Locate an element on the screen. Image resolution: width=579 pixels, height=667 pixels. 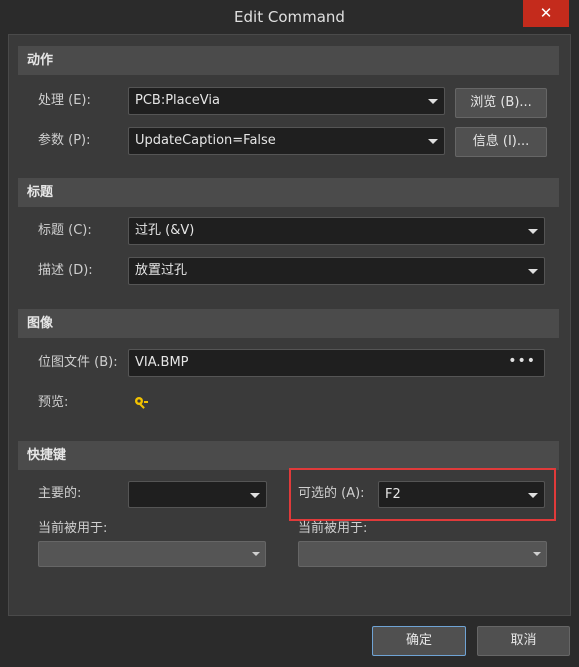
cancel-button: 取消 is located at coordinates (523, 641).